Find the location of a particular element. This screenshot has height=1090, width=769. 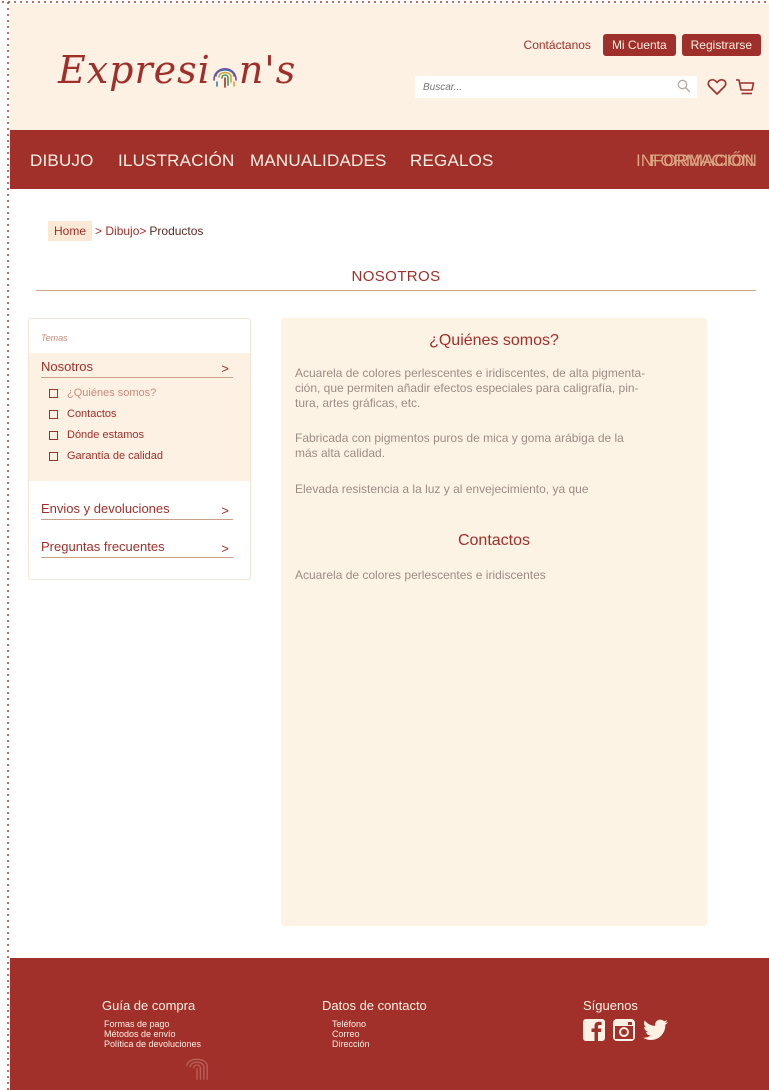

search-input is located at coordinates (540, 87).